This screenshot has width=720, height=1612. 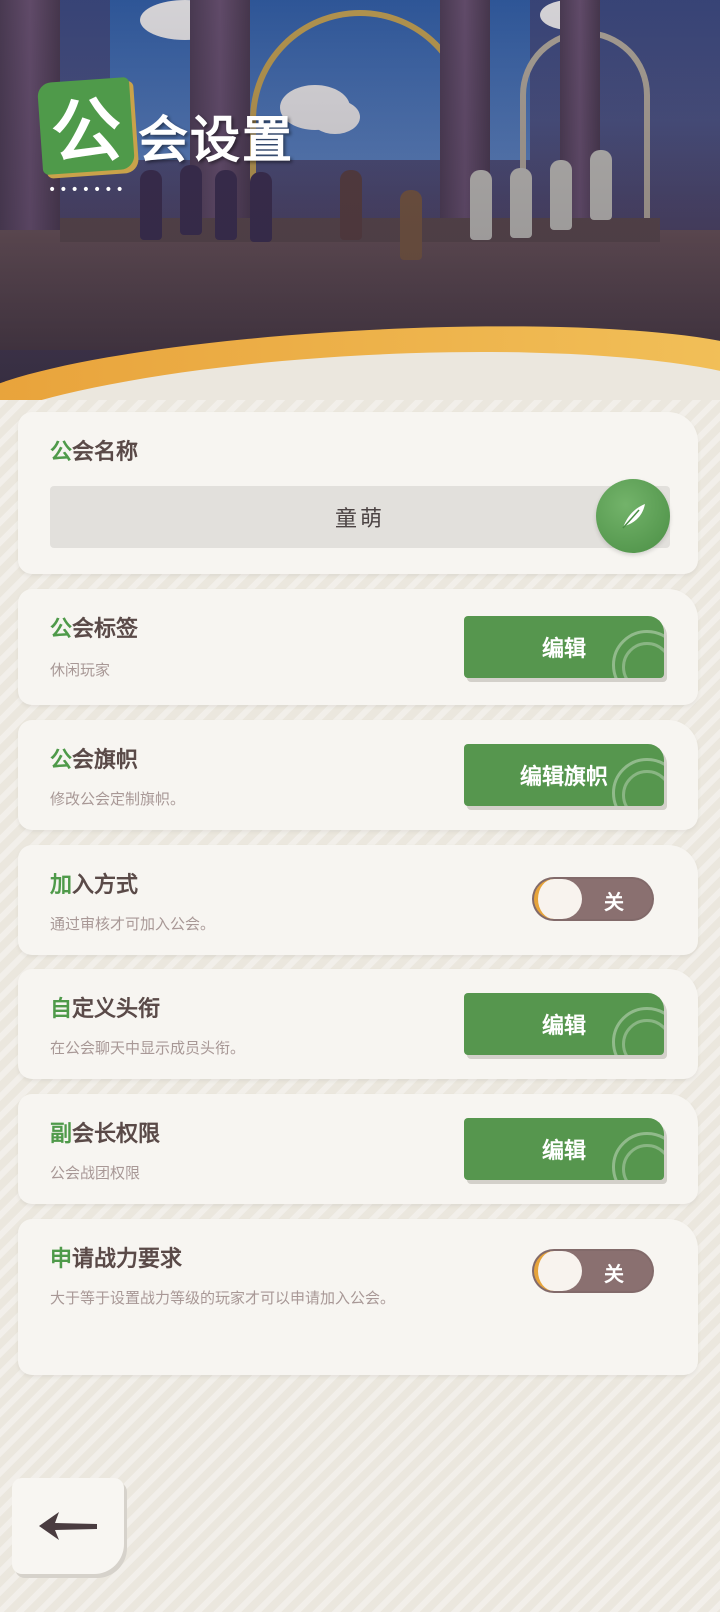 I want to click on card-desc: 休闲玩家, so click(x=80, y=670).